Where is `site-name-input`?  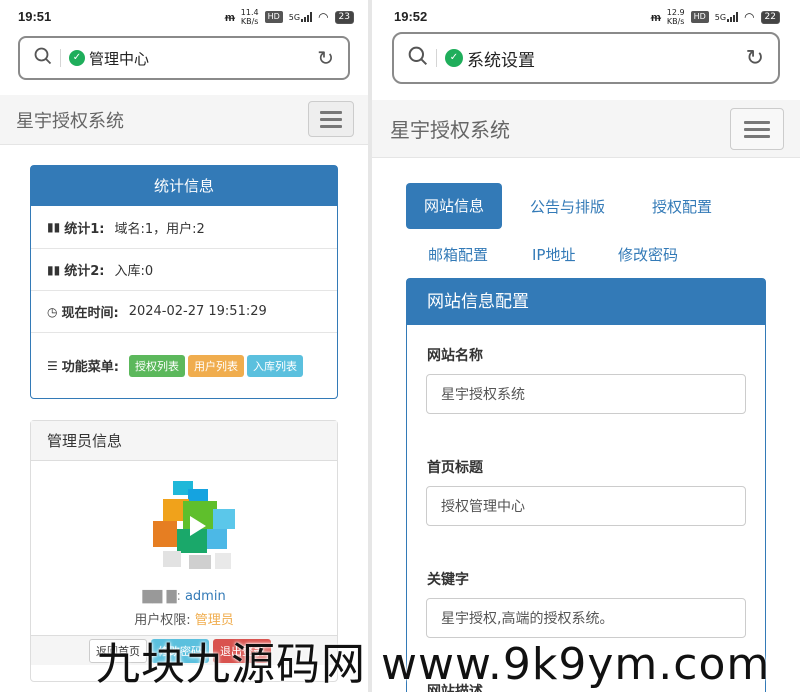 site-name-input is located at coordinates (586, 394).